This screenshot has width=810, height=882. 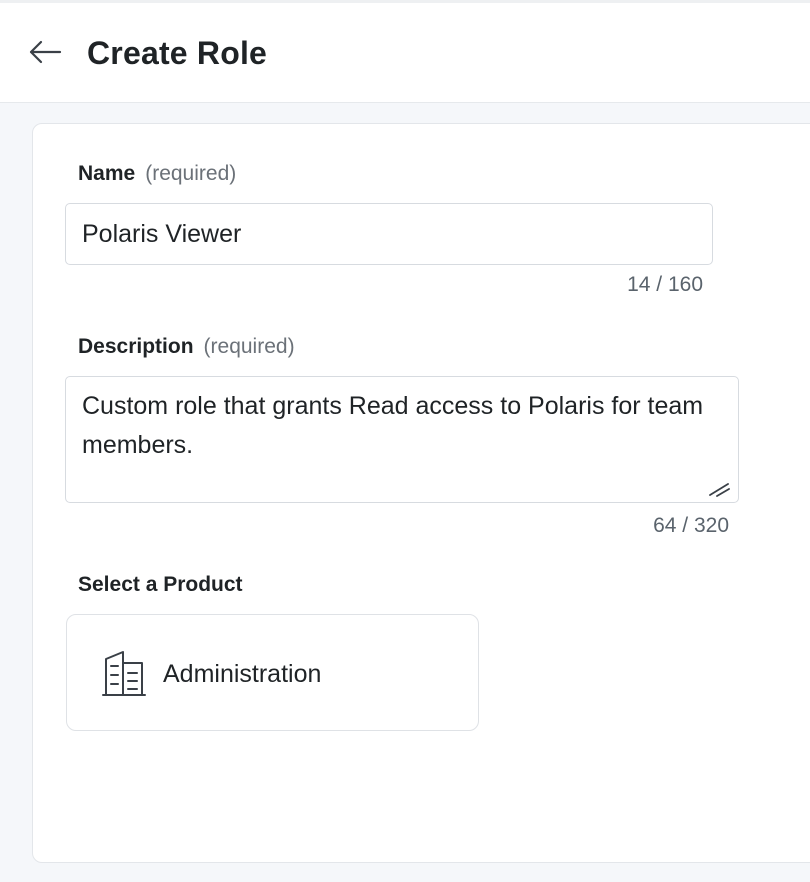 I want to click on description-label-text: Description, so click(x=136, y=346).